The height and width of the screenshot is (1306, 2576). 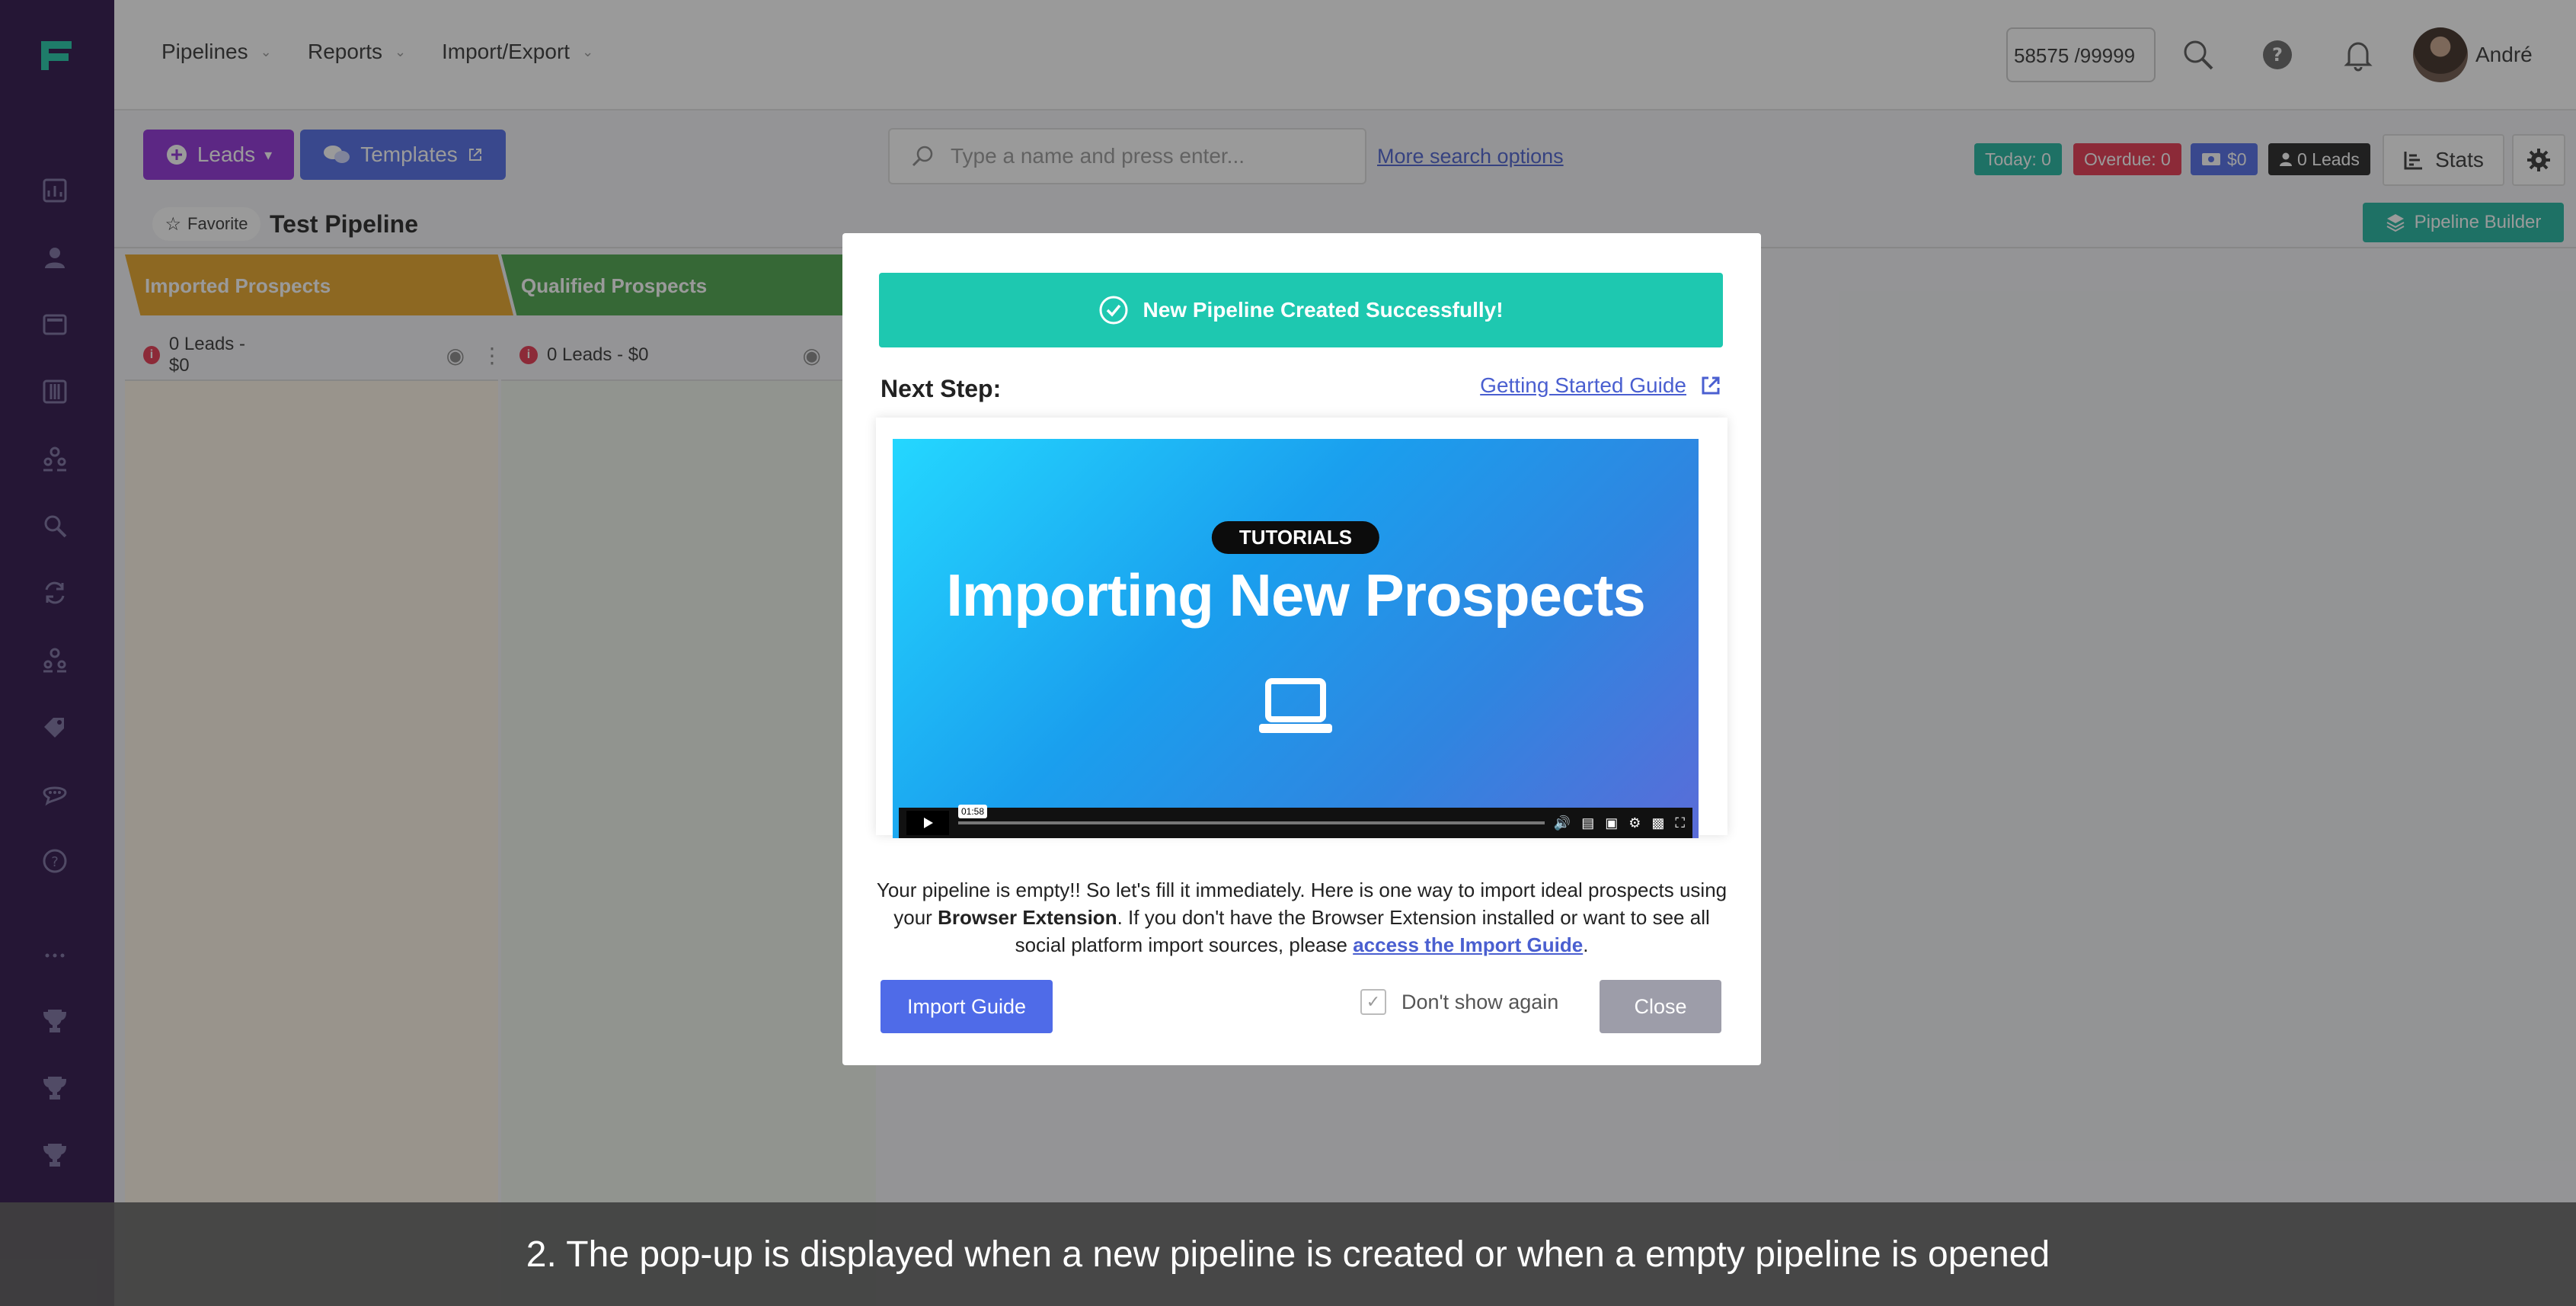 I want to click on description-part-3: ., so click(x=1586, y=944).